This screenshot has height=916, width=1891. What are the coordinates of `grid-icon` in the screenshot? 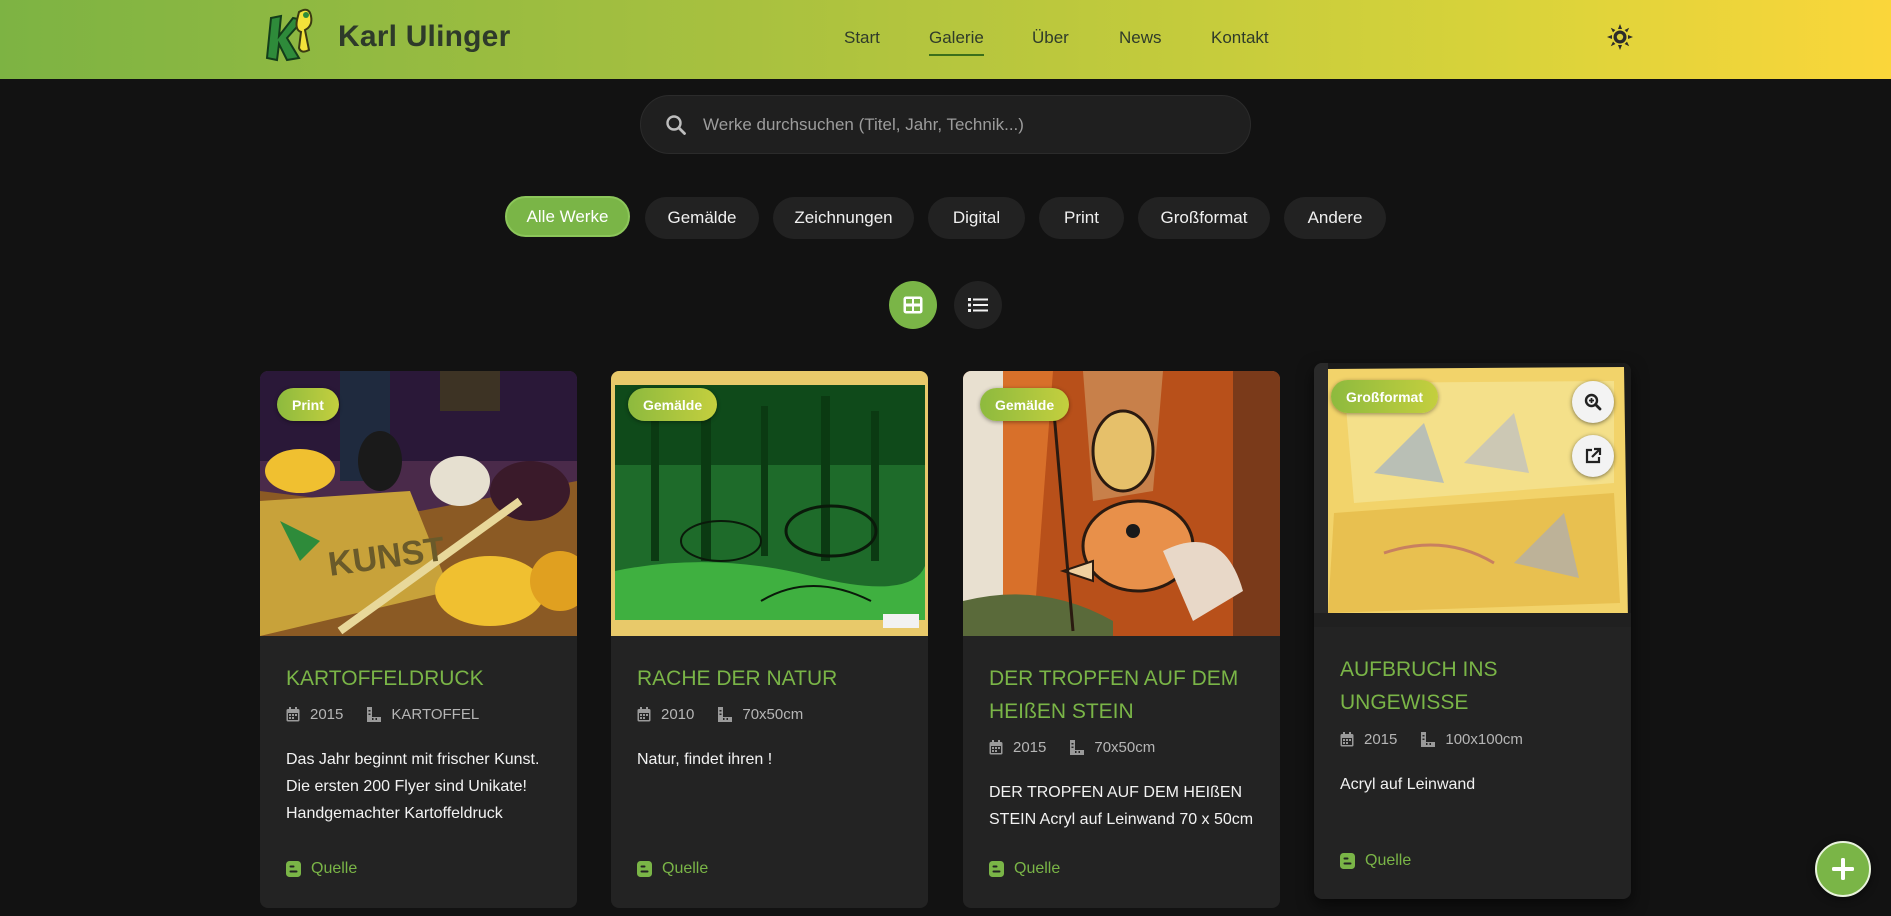 It's located at (913, 305).